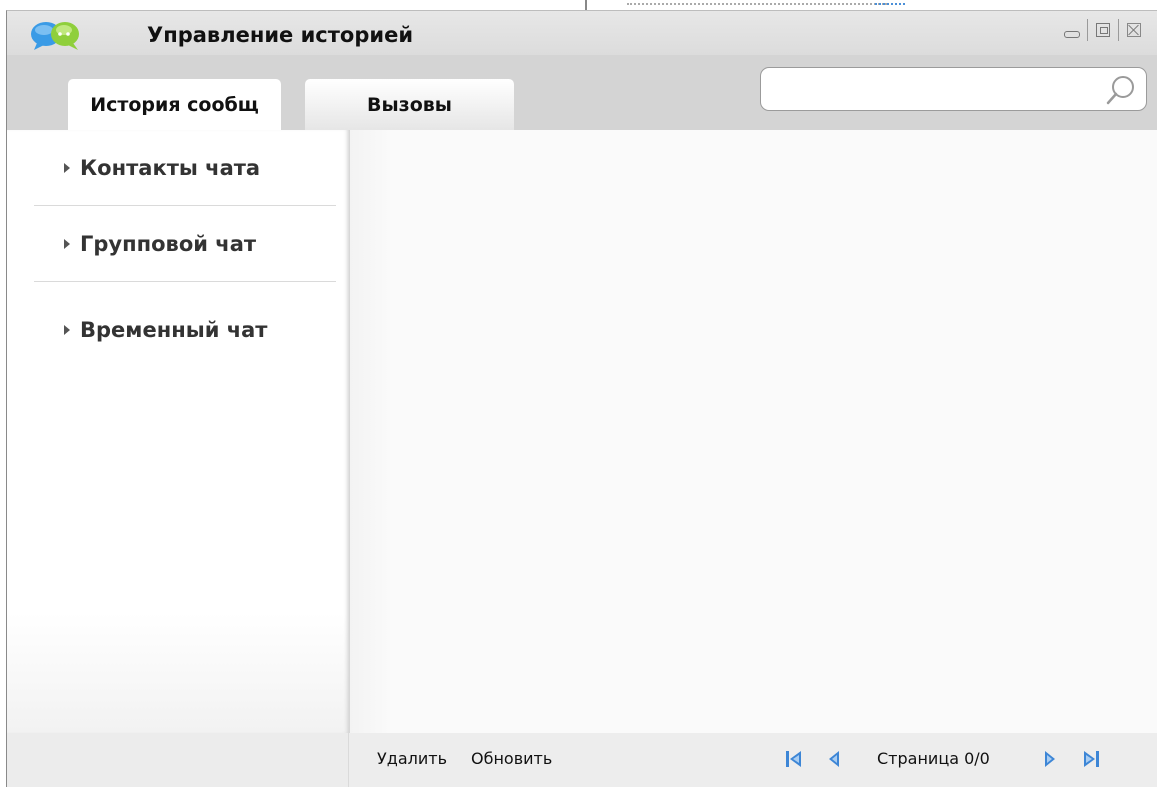  What do you see at coordinates (178, 760) in the screenshot?
I see `footer-sidebar-area` at bounding box center [178, 760].